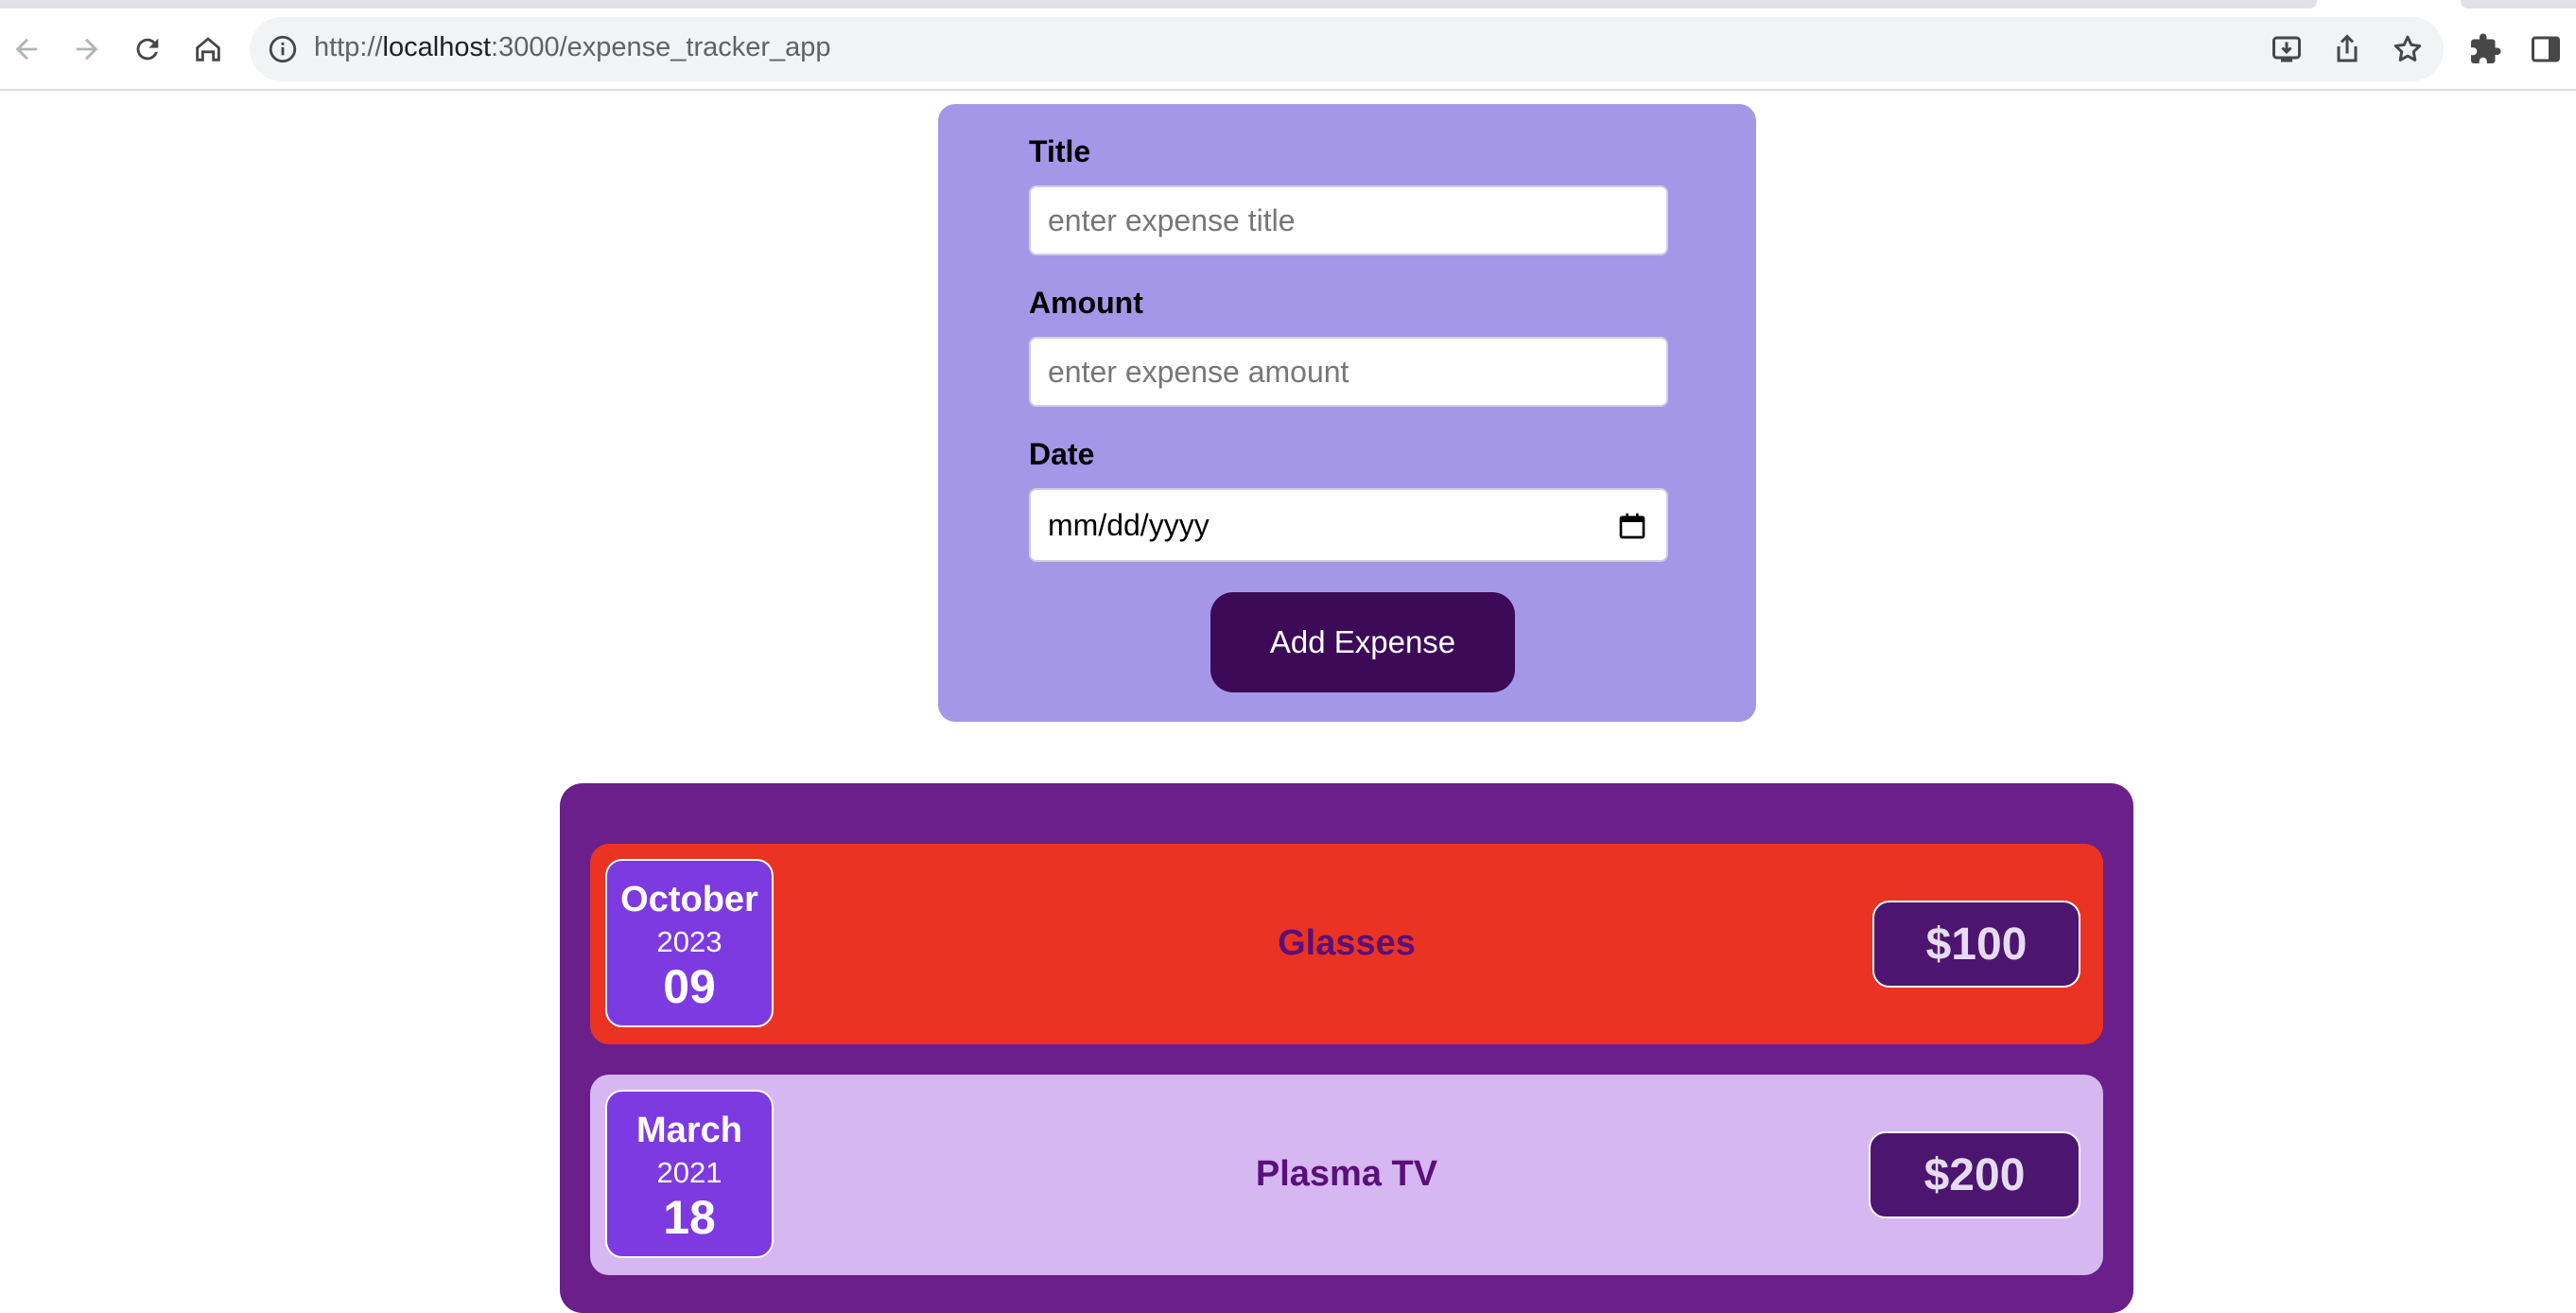  Describe the element at coordinates (1362, 642) in the screenshot. I see `add-expense-button: Add Expense` at that location.